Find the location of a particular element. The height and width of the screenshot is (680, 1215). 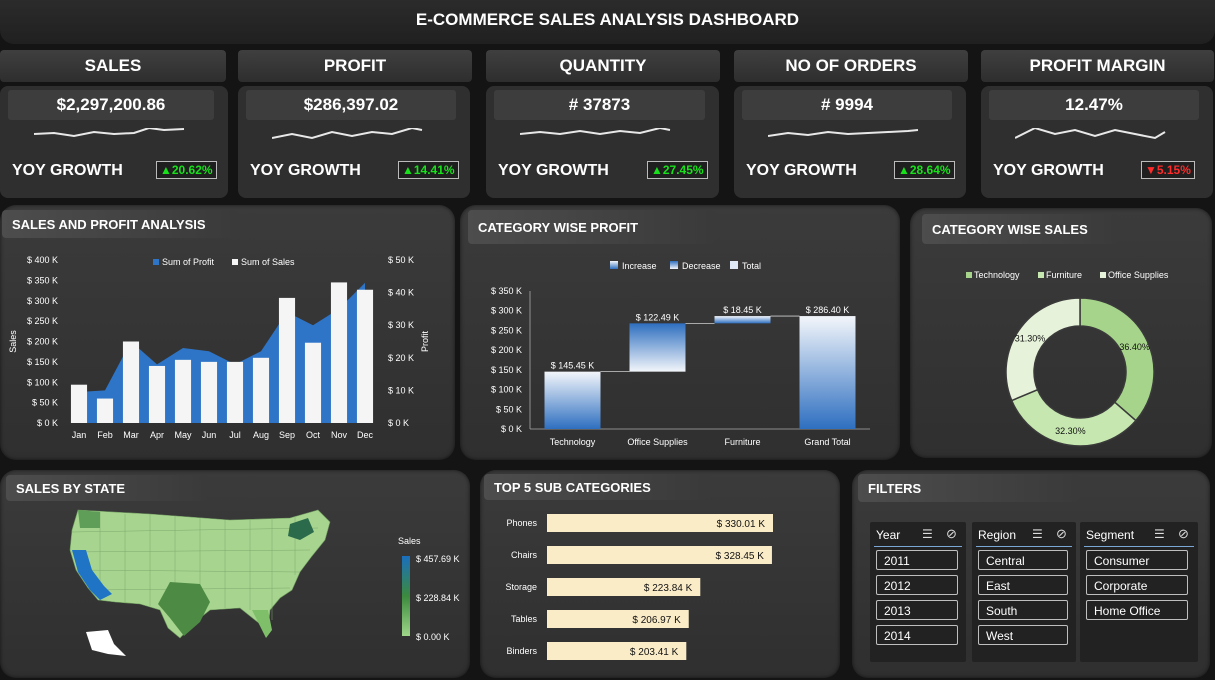

y-tick-label: $ 350 K is located at coordinates (42, 280).